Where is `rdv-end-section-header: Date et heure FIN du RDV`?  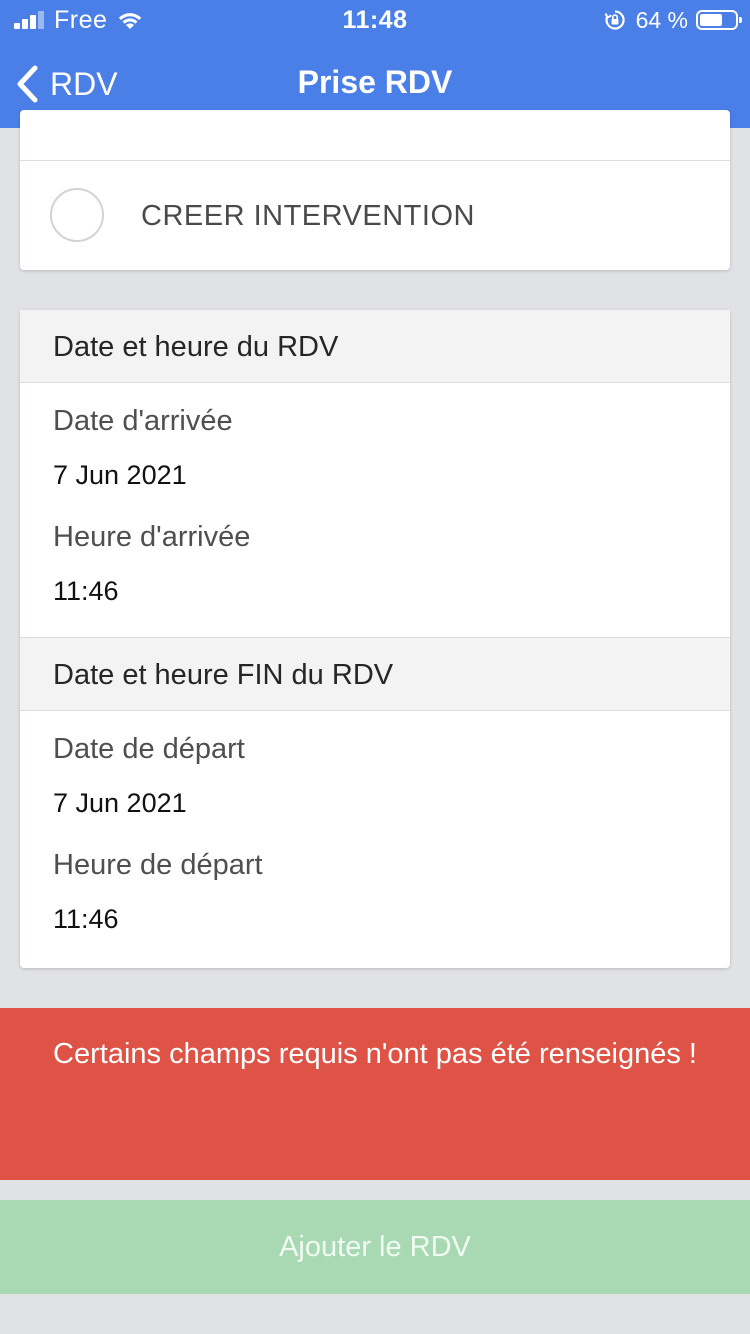
rdv-end-section-header: Date et heure FIN du RDV is located at coordinates (375, 674).